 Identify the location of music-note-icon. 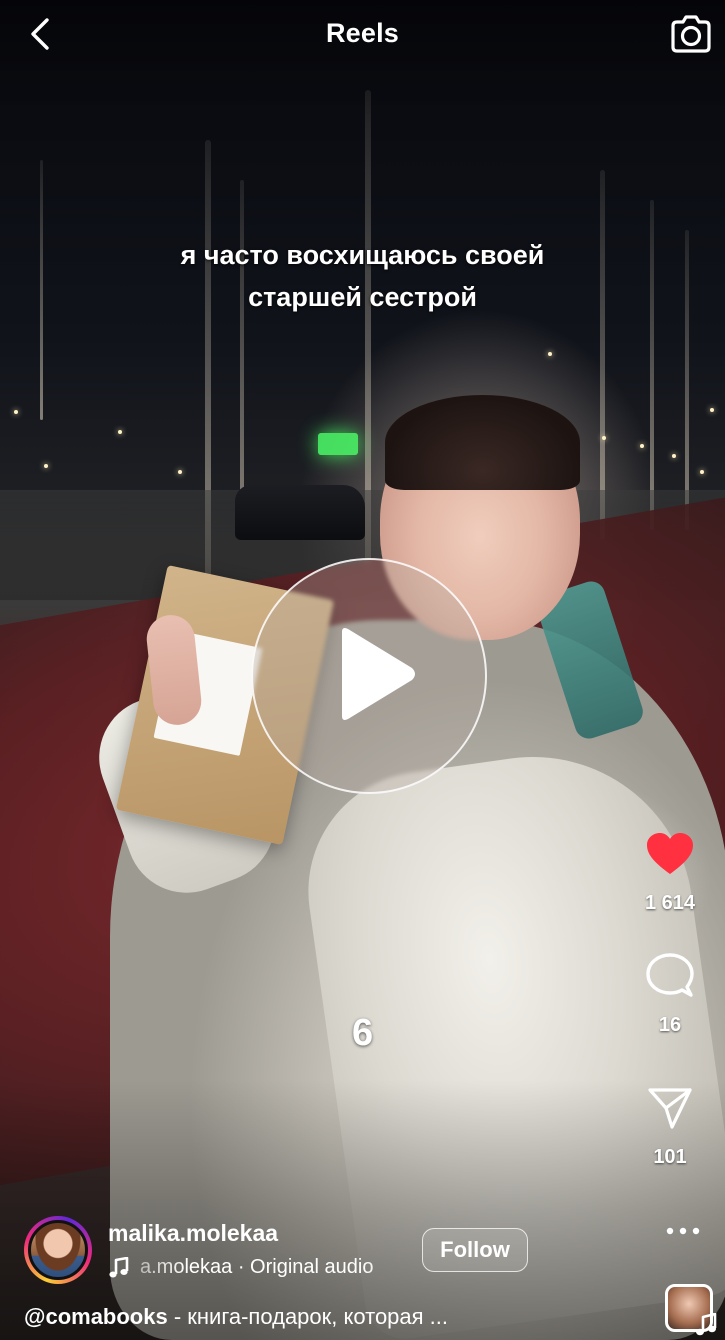
(119, 1267).